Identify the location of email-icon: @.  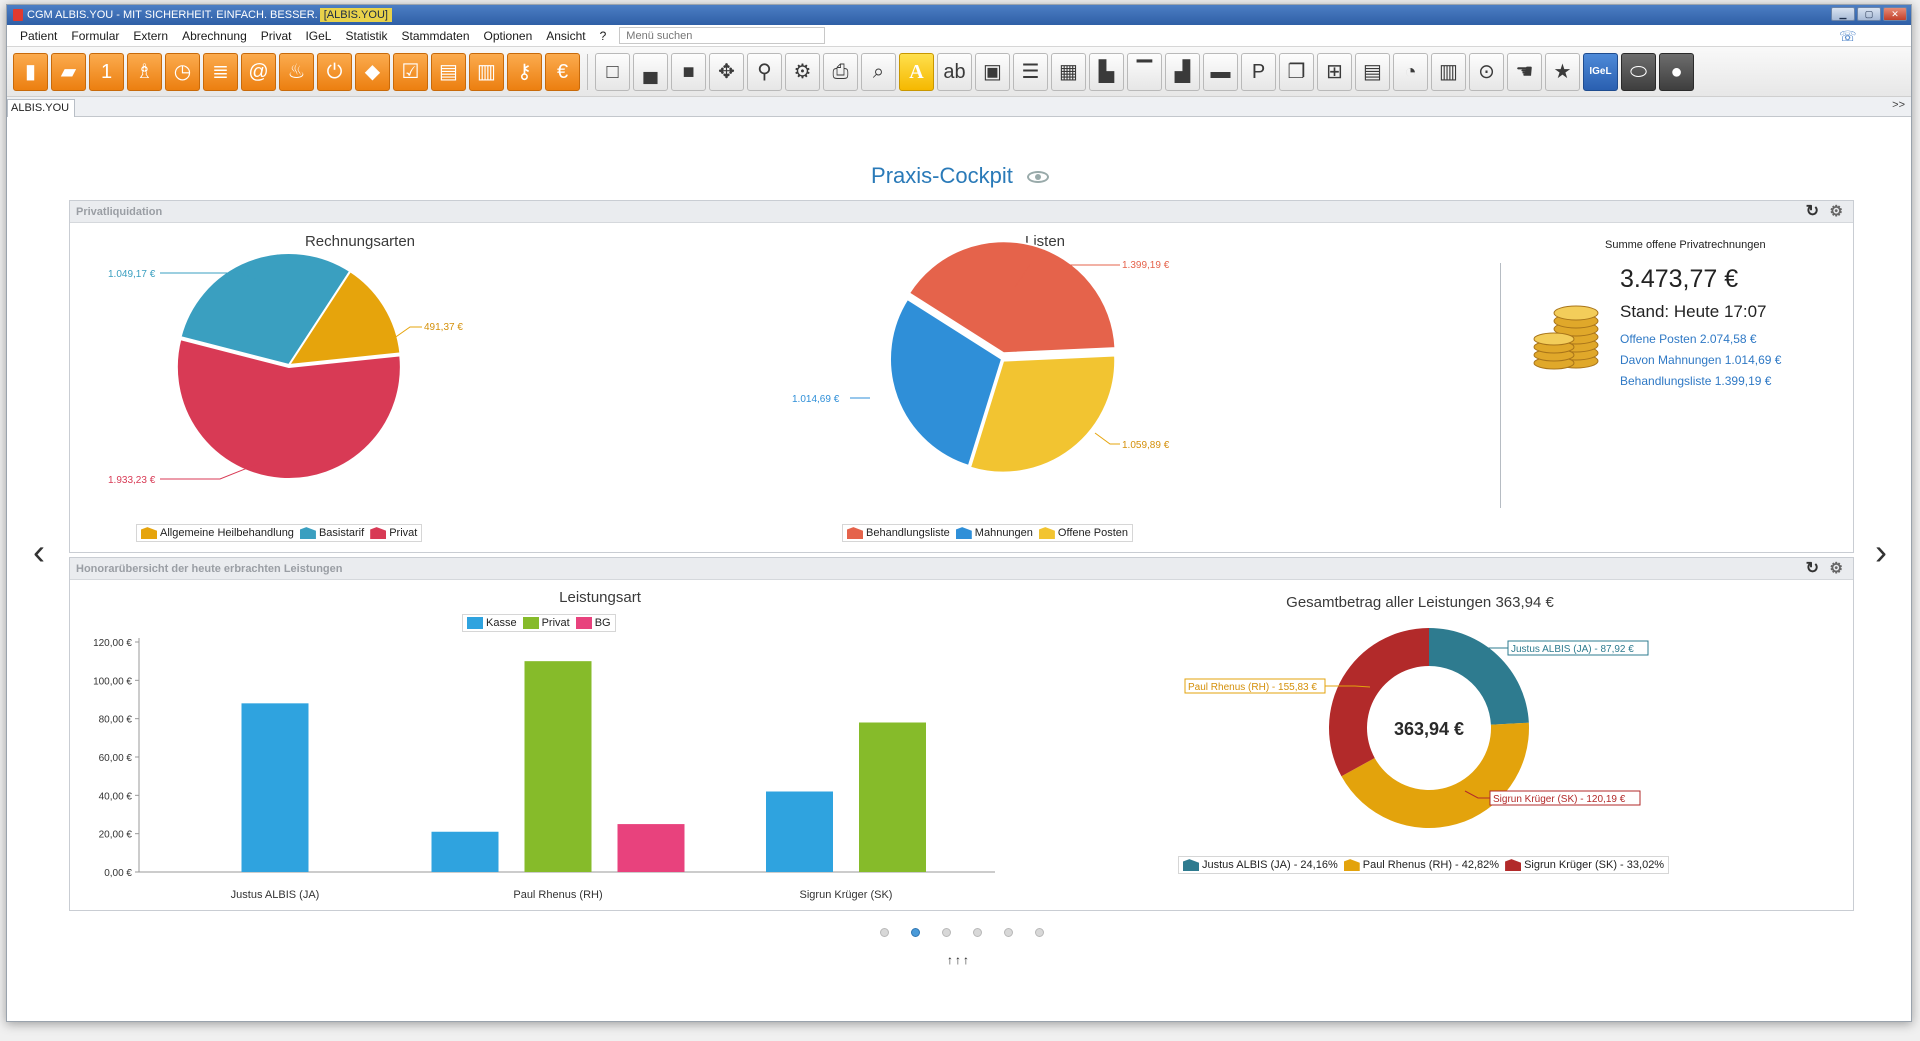
(258, 71).